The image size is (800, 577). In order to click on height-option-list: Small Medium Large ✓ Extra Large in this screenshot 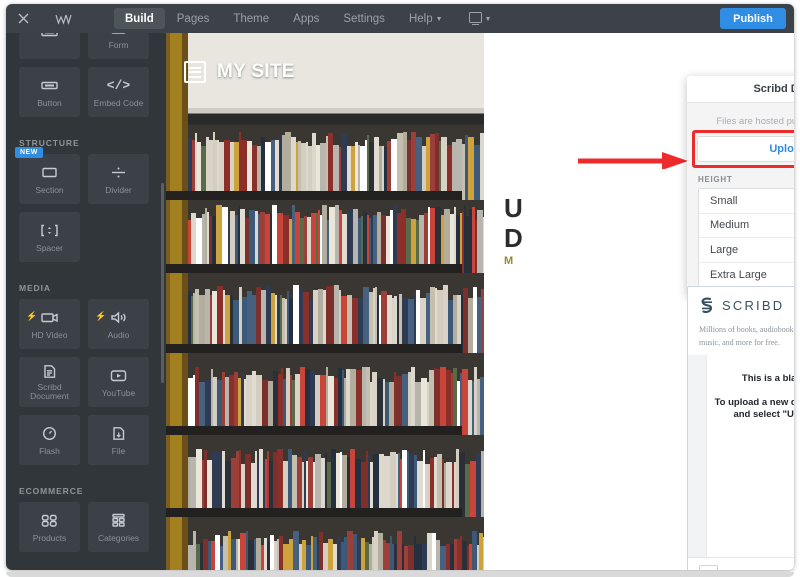, I will do `click(746, 238)`.